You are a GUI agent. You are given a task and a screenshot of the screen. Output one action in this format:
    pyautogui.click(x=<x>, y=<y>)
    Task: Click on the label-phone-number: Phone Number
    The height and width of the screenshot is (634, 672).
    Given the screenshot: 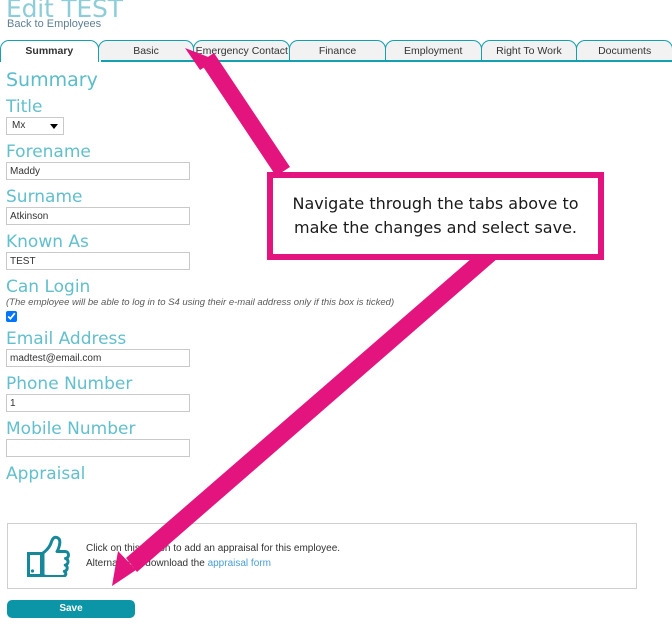 What is the action you would take?
    pyautogui.click(x=69, y=384)
    